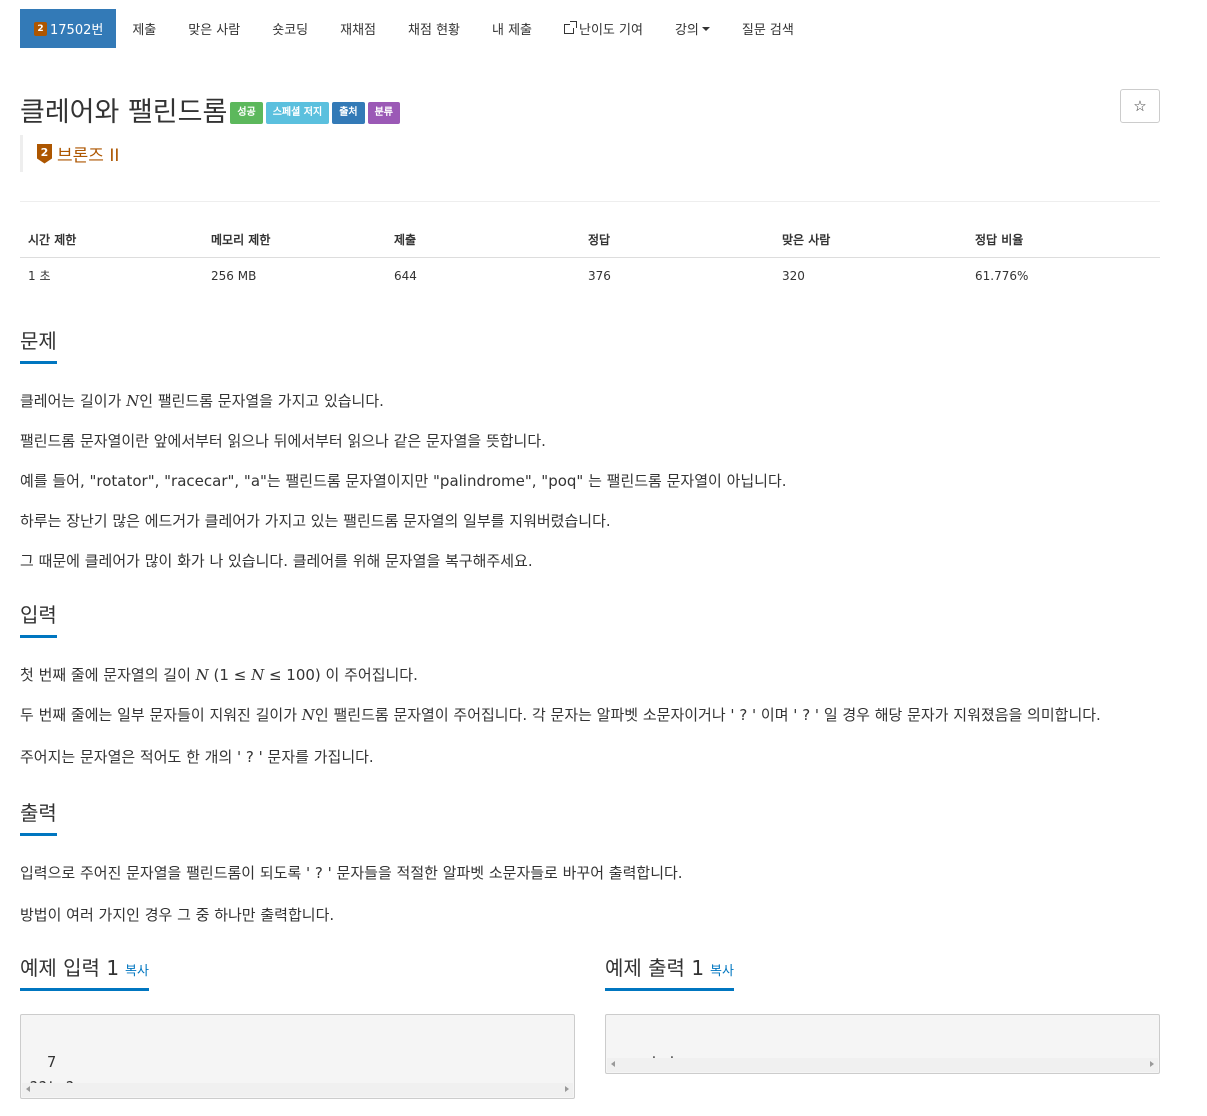 This screenshot has width=1207, height=1116. I want to click on label-success: 성공, so click(246, 112).